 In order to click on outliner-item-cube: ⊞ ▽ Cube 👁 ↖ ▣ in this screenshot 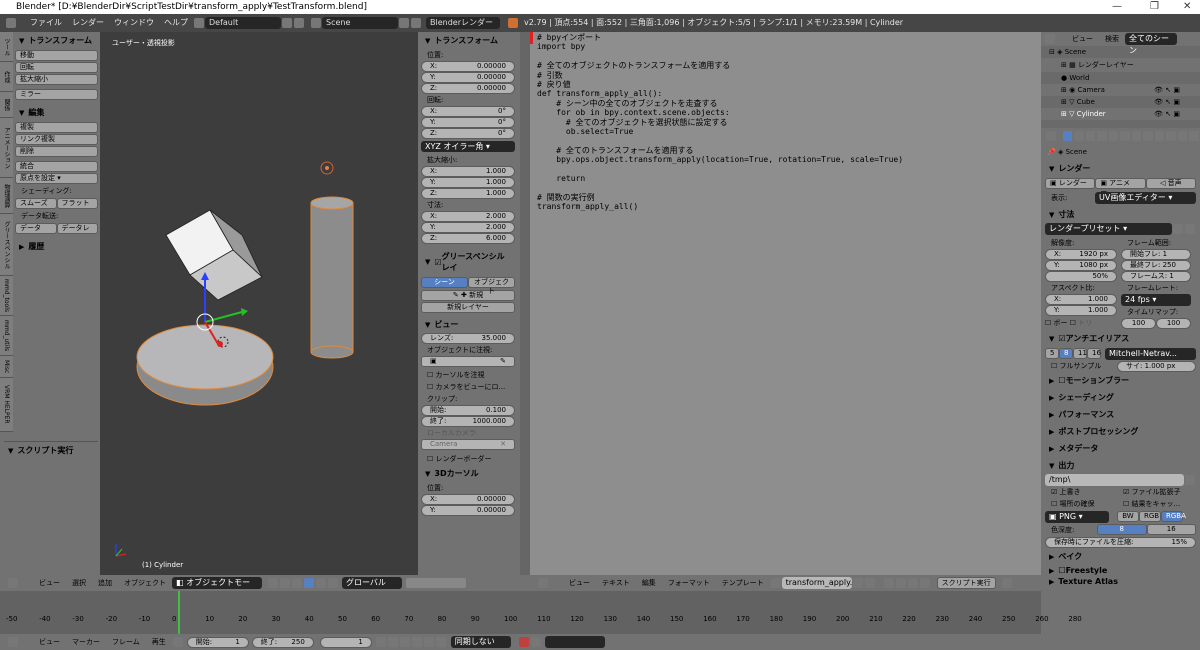, I will do `click(1120, 102)`.